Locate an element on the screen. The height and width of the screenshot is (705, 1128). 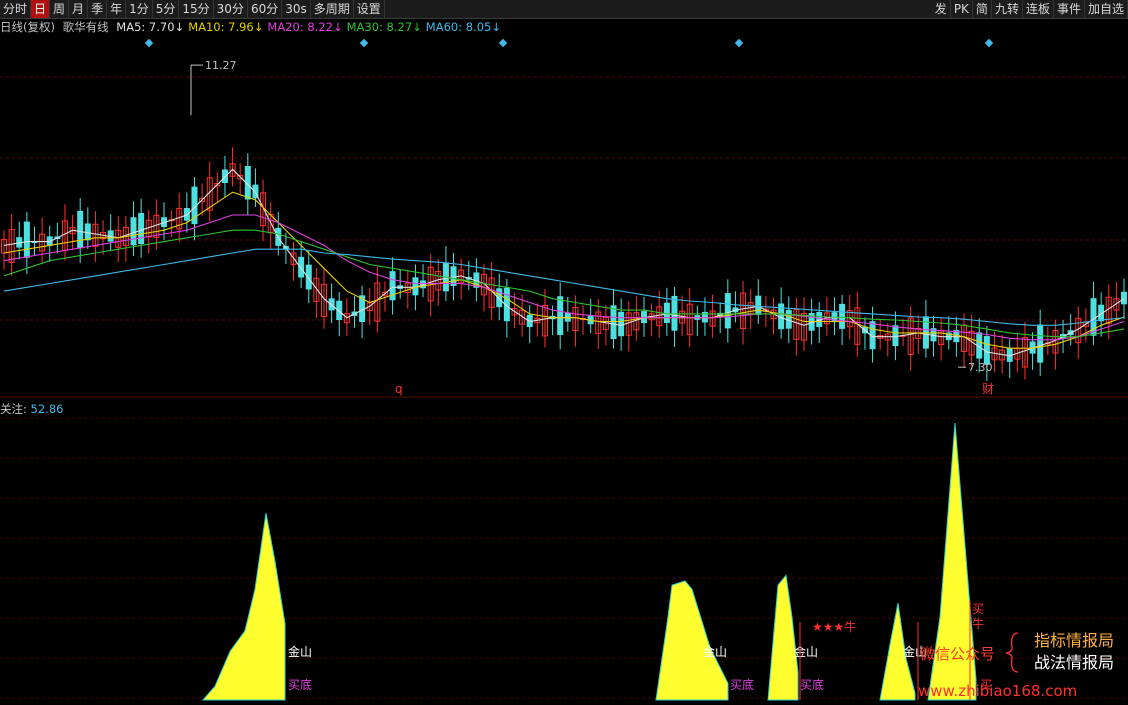
indicator-title: 关注 is located at coordinates (11, 409).